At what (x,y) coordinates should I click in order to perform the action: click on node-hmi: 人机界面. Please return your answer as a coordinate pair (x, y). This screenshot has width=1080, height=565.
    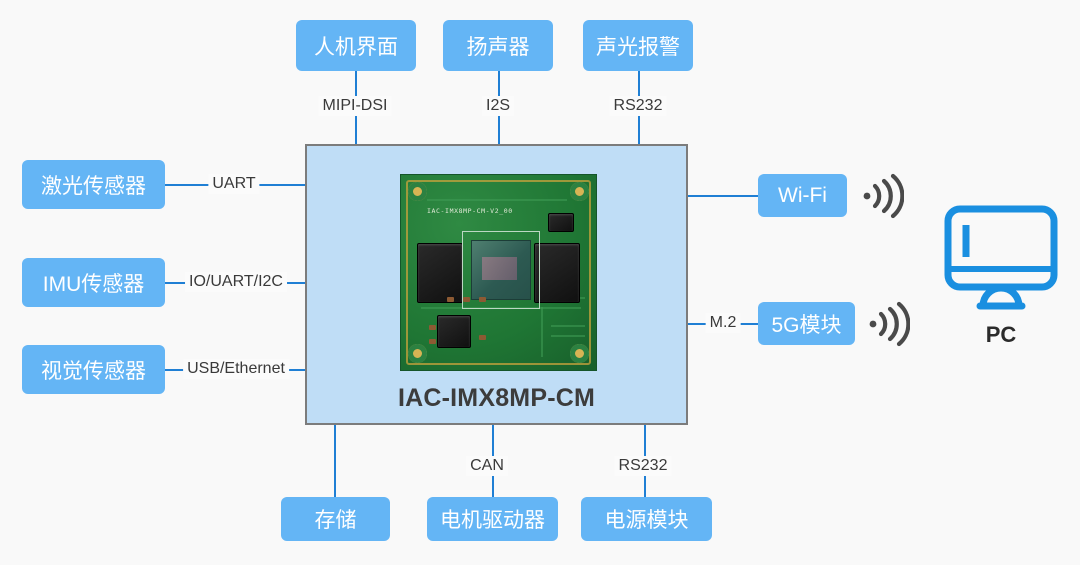
    Looking at the image, I should click on (356, 45).